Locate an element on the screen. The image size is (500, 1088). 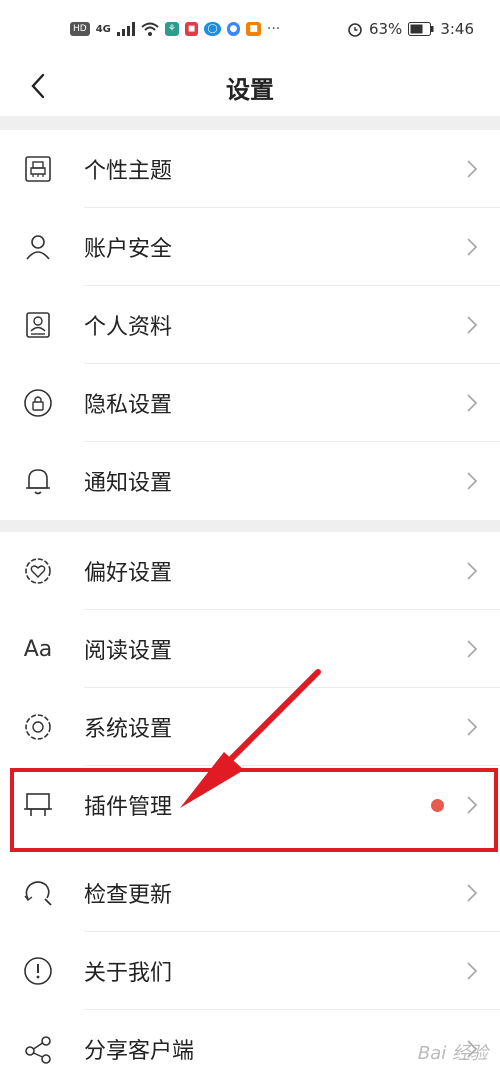
annotation-arrow-icon is located at coordinates (250, 738).